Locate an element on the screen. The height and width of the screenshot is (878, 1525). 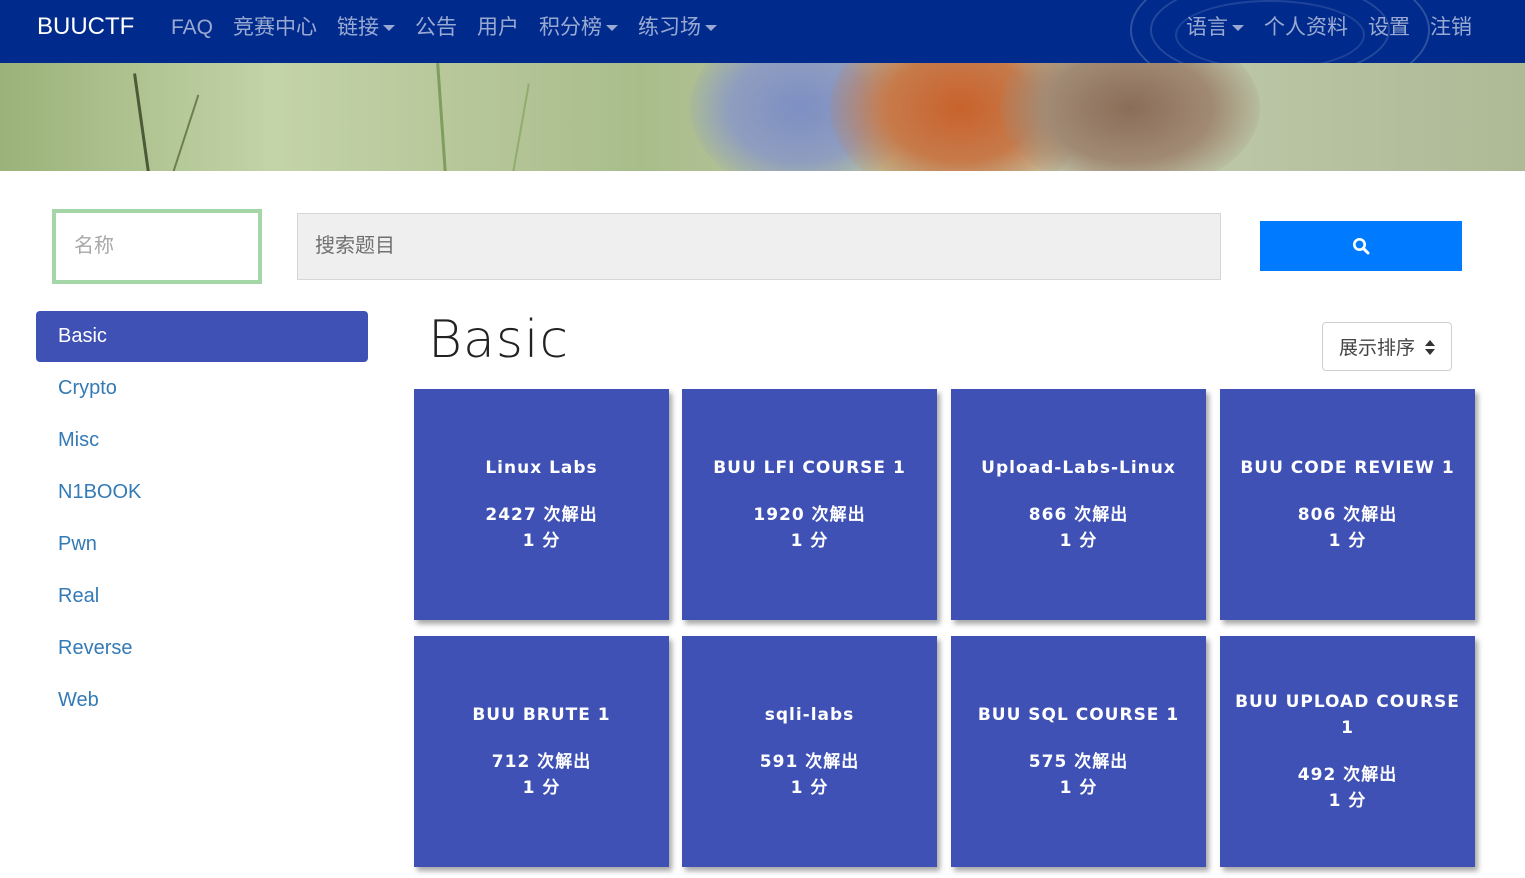
sidebar-item-web: Web is located at coordinates (202, 700).